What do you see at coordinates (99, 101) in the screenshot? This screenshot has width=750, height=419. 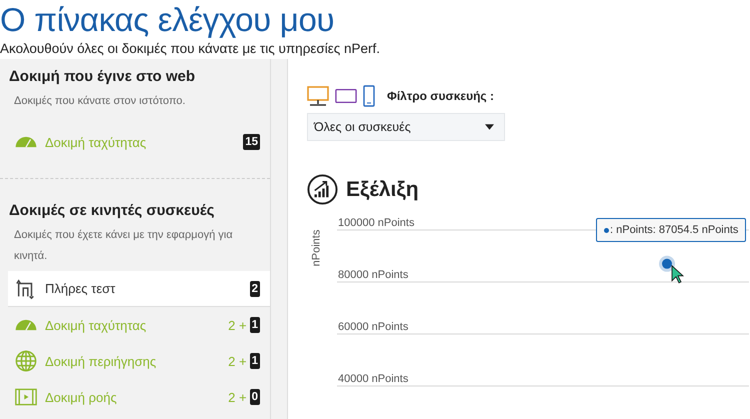 I see `section-description: Δοκιμές που κάνατε στον ιστότοπο.` at bounding box center [99, 101].